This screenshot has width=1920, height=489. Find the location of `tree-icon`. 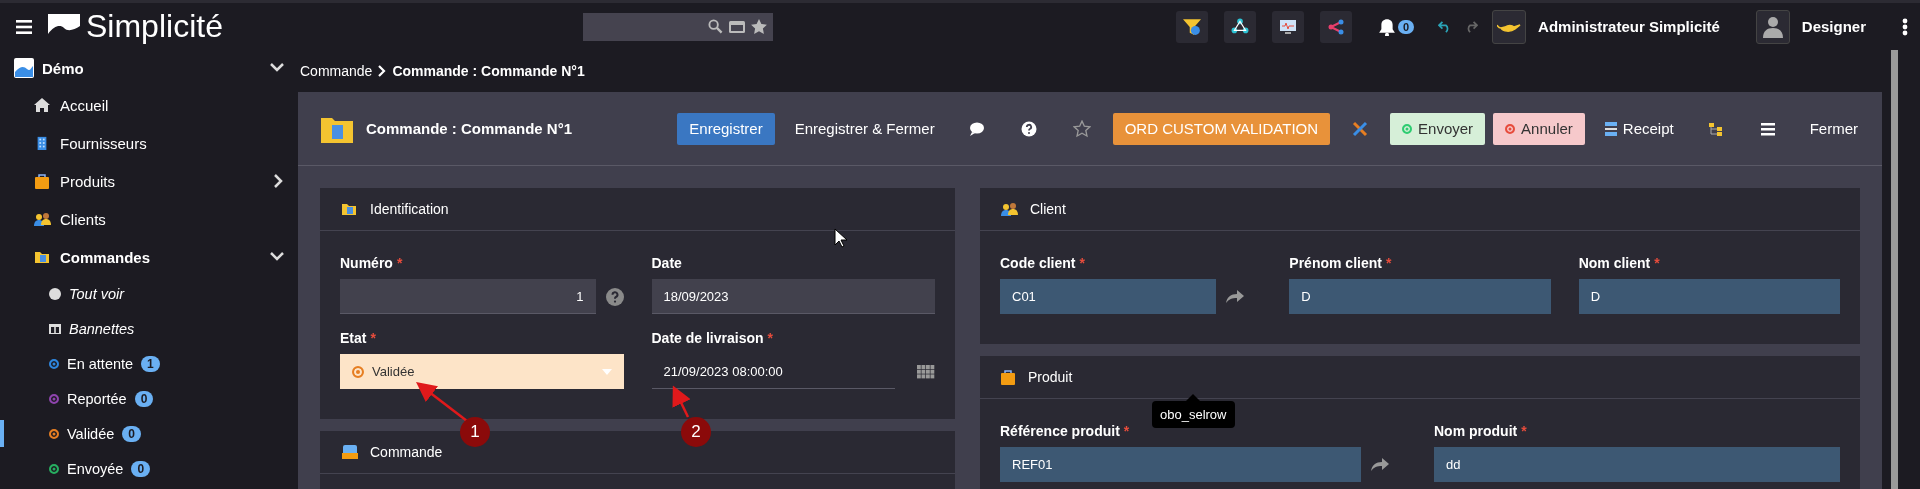

tree-icon is located at coordinates (1715, 128).